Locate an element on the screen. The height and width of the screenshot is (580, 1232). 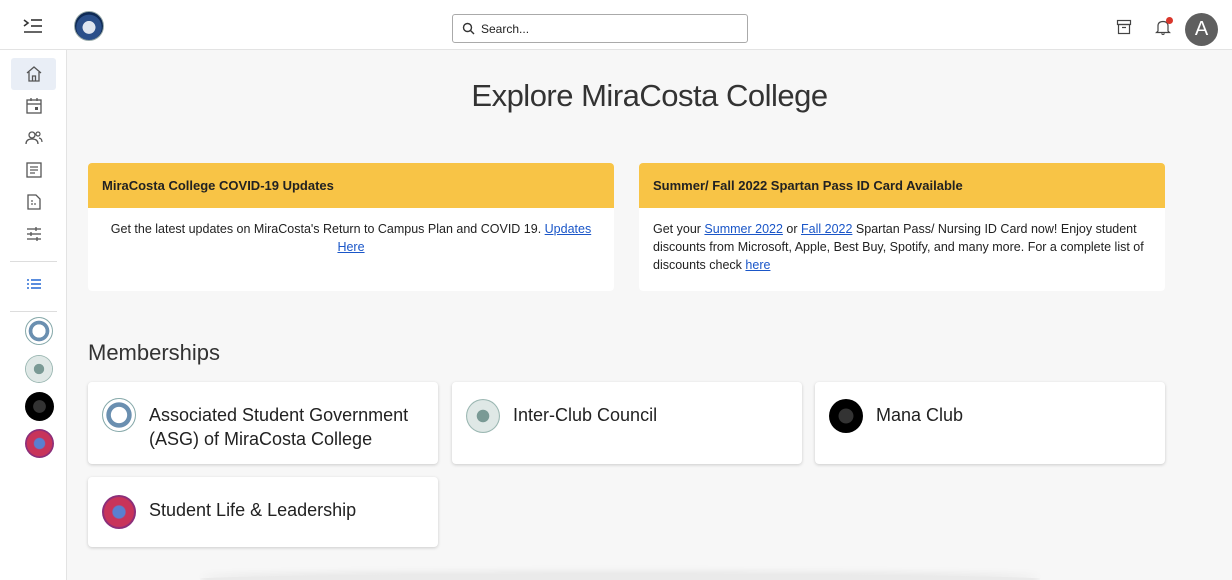
membership-card-inter-club-council: Inter-Club Council is located at coordinates (627, 423).